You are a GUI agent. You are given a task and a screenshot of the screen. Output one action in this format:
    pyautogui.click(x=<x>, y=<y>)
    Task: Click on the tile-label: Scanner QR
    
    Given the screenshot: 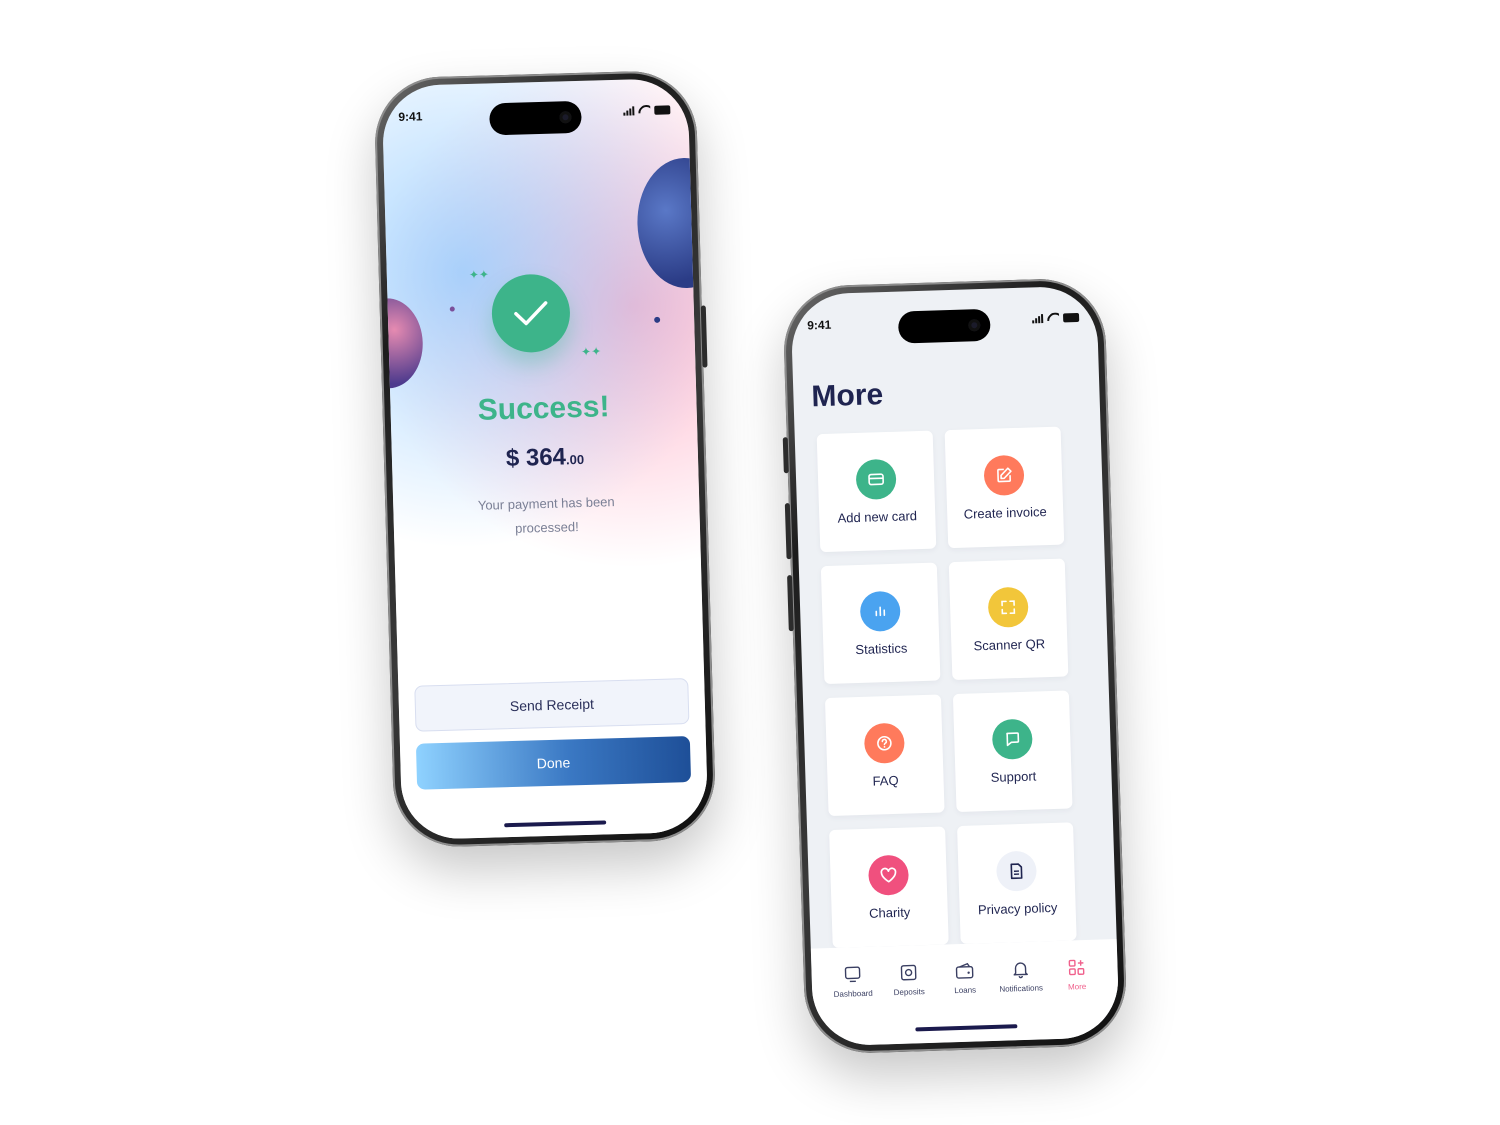 What is the action you would take?
    pyautogui.click(x=1009, y=644)
    